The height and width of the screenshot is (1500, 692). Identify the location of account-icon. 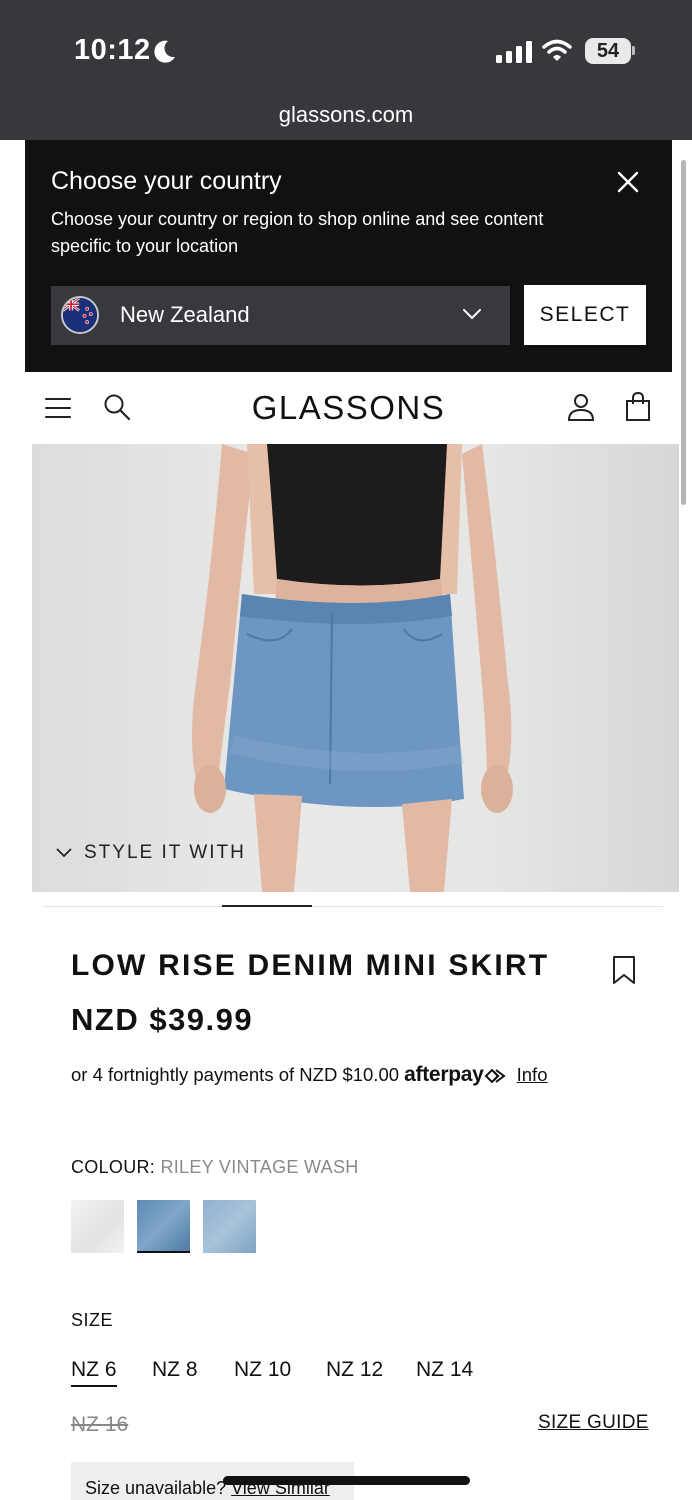
(581, 407).